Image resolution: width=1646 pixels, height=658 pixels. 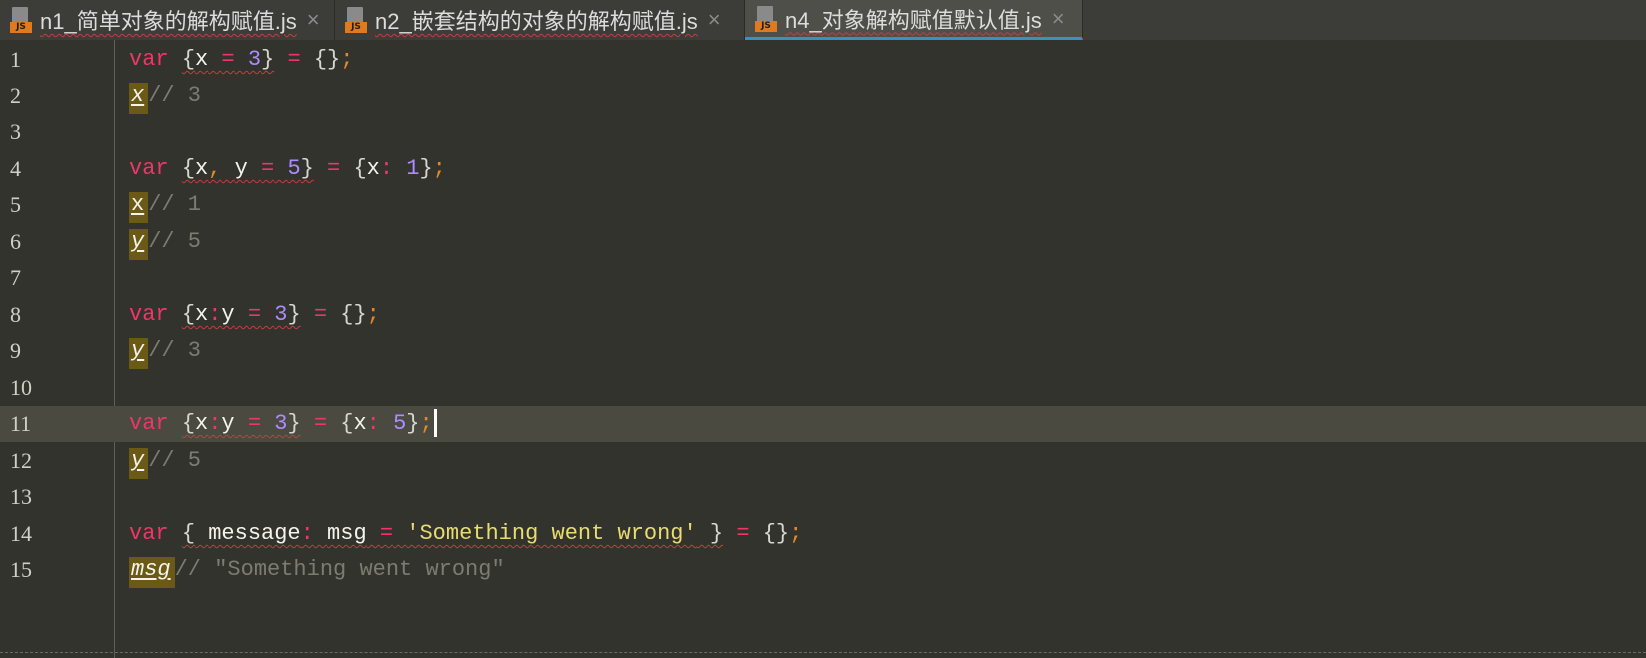 What do you see at coordinates (823, 132) in the screenshot?
I see `code-line-3: 3` at bounding box center [823, 132].